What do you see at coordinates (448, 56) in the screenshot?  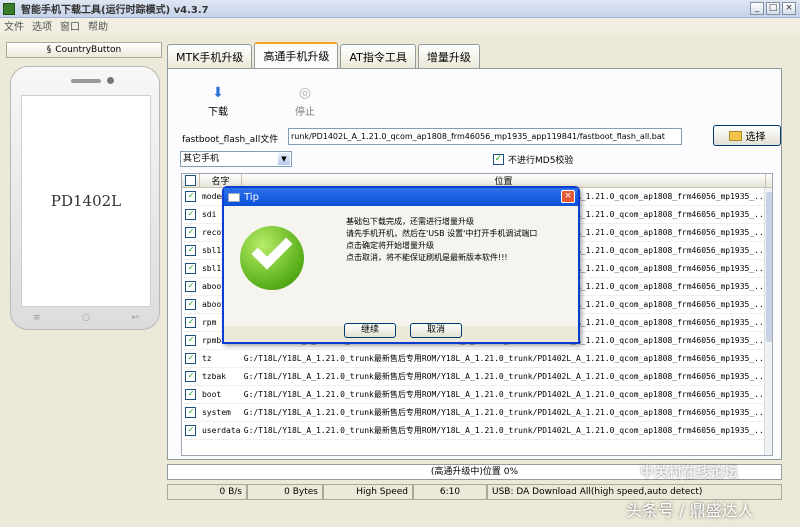 I see `tab-incremental: 增量升级` at bounding box center [448, 56].